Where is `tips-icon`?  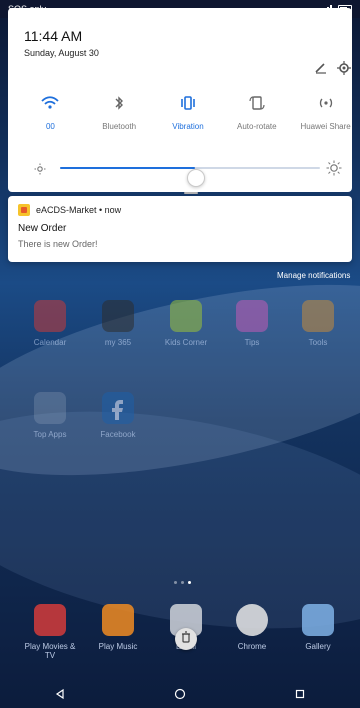
tips-icon is located at coordinates (252, 316).